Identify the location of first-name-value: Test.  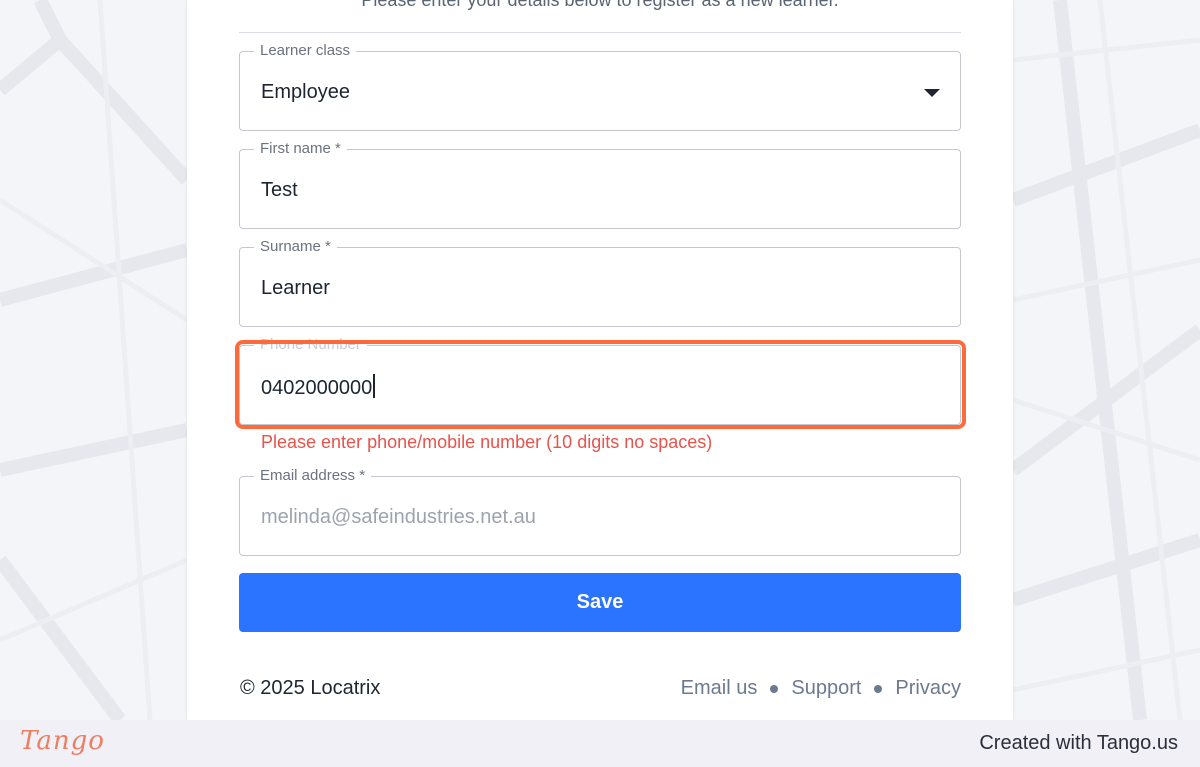
(279, 190).